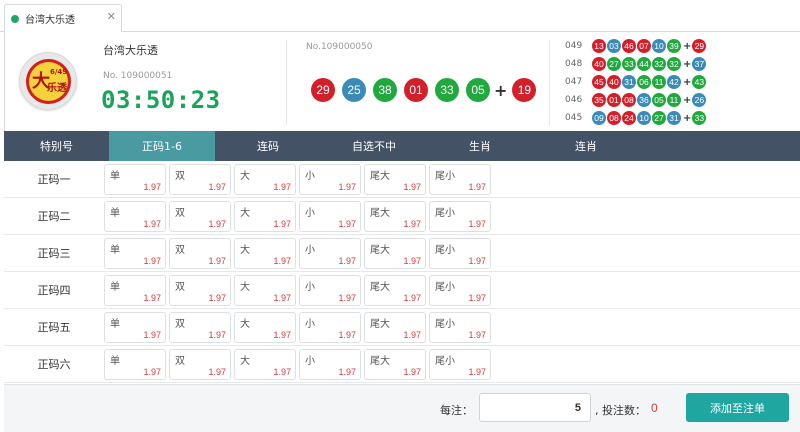 The width and height of the screenshot is (800, 432). What do you see at coordinates (659, 46) in the screenshot?
I see `history-ball: 10` at bounding box center [659, 46].